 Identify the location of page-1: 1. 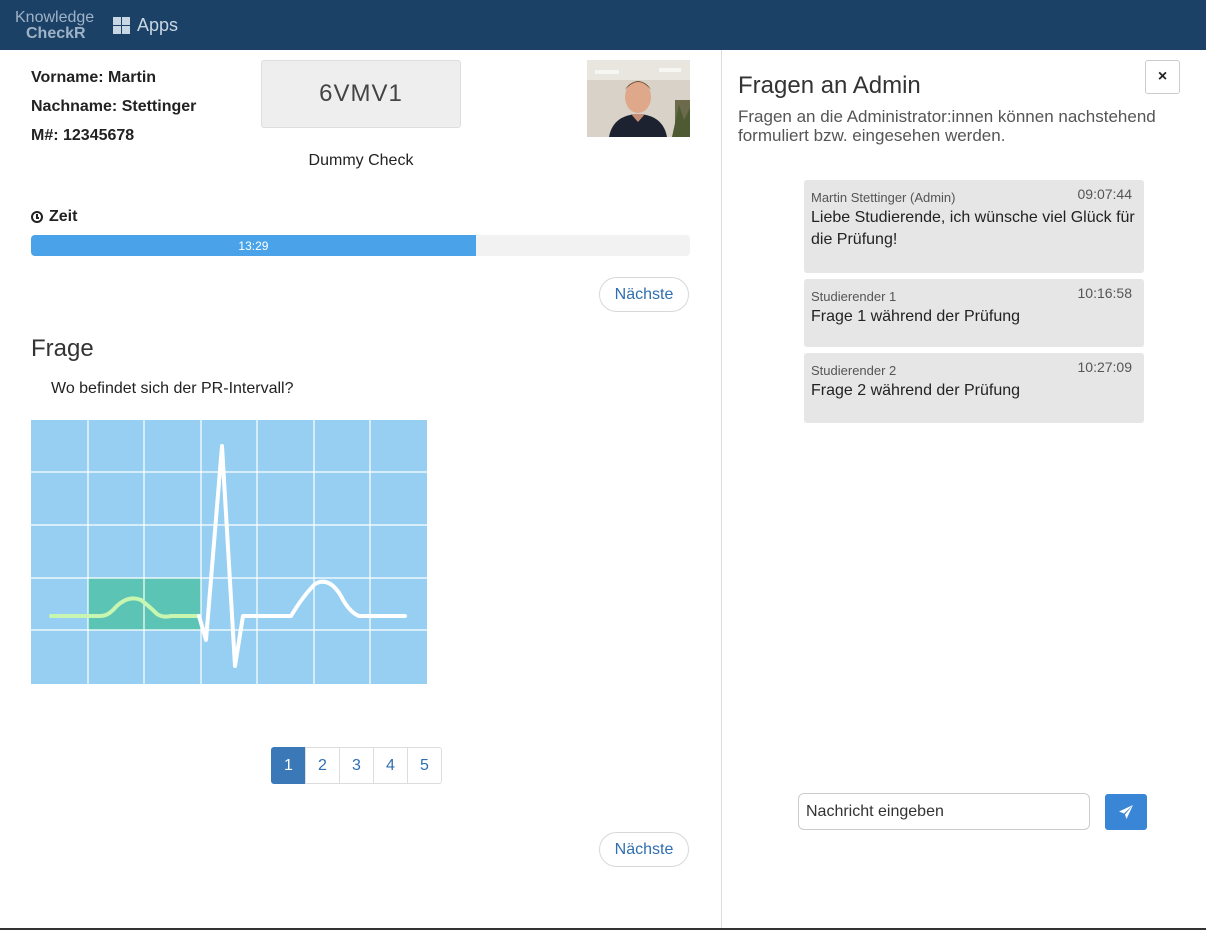
(288, 765).